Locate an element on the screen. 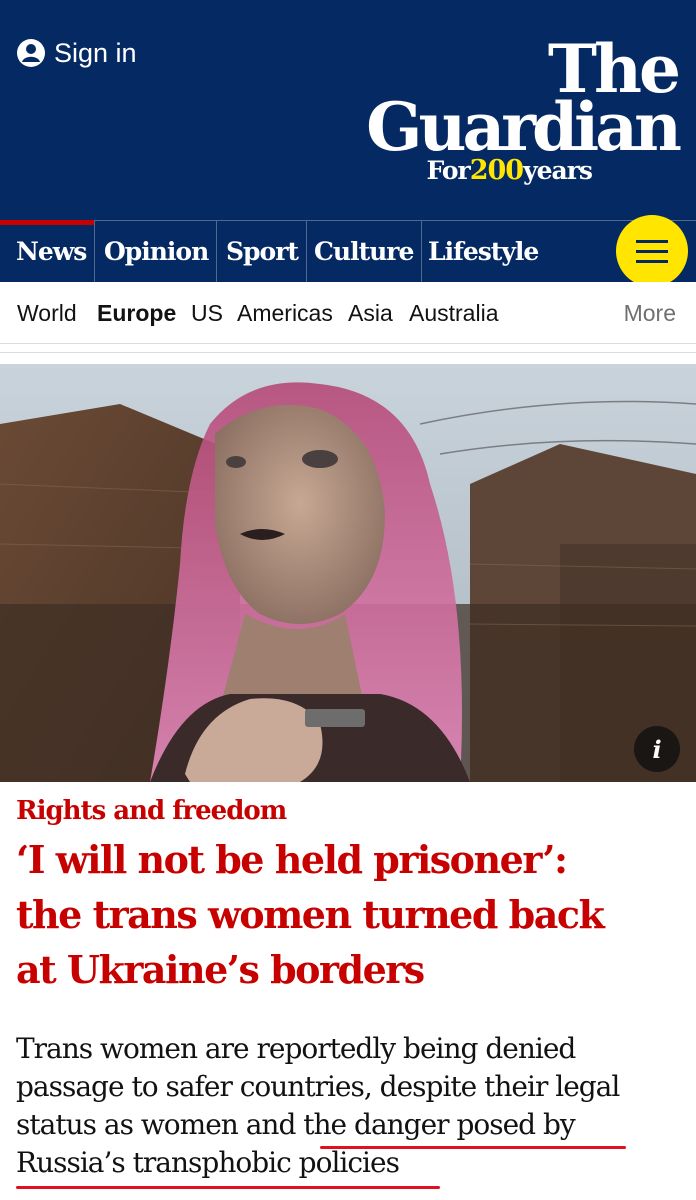 The image size is (696, 1200). guardian-logo: The Guardian For200years is located at coordinates (515, 111).